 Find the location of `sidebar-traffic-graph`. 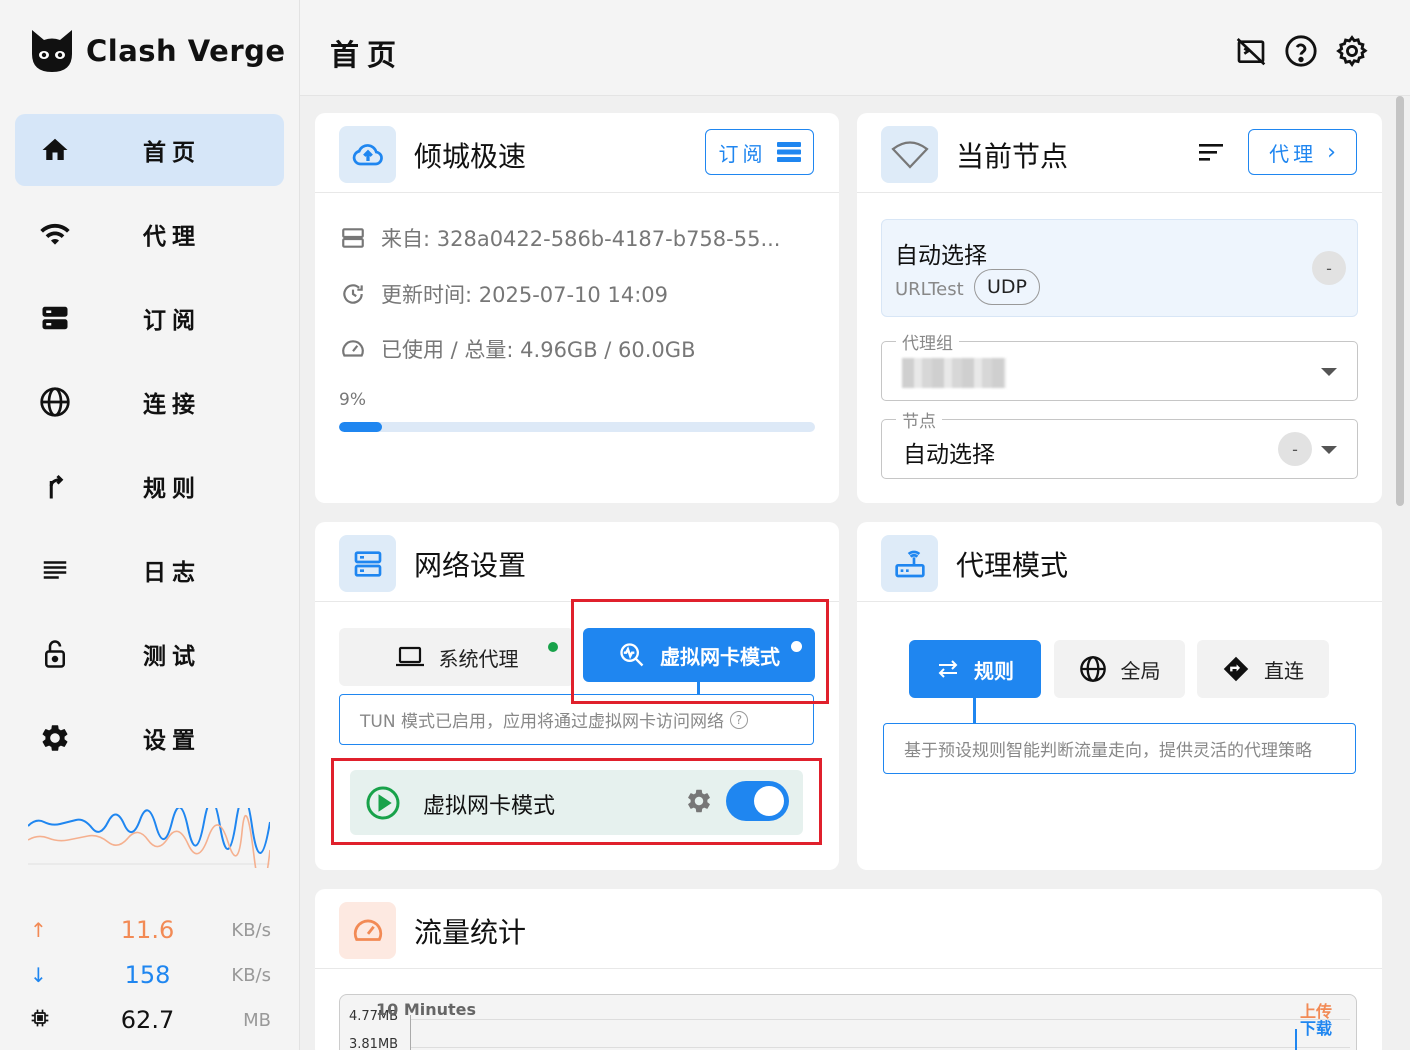

sidebar-traffic-graph is located at coordinates (149, 838).